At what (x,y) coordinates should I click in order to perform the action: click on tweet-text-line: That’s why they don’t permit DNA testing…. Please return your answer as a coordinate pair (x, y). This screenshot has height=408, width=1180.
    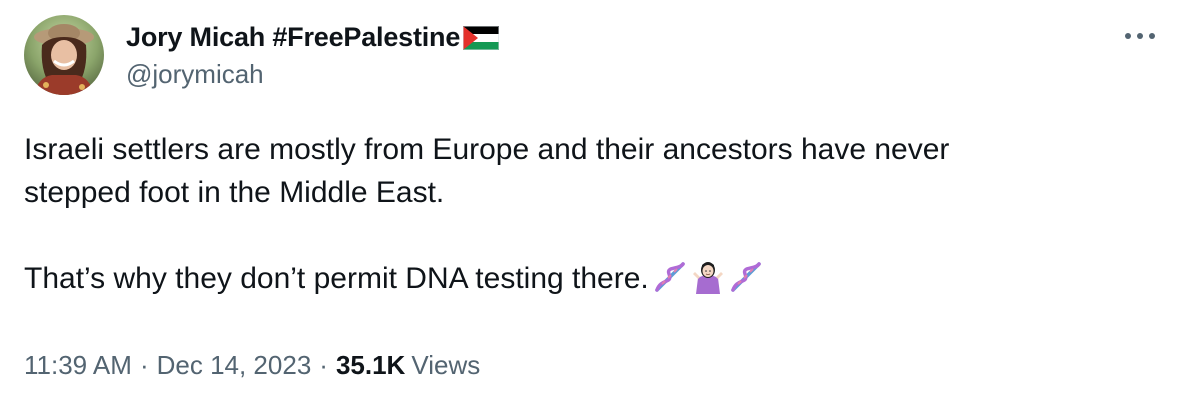
    Looking at the image, I should click on (336, 278).